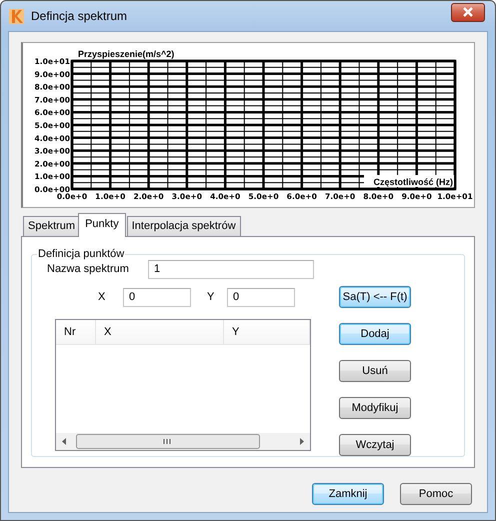 The image size is (496, 521). I want to click on y-axis-title: Przyspieszenie(m/s^2), so click(126, 54).